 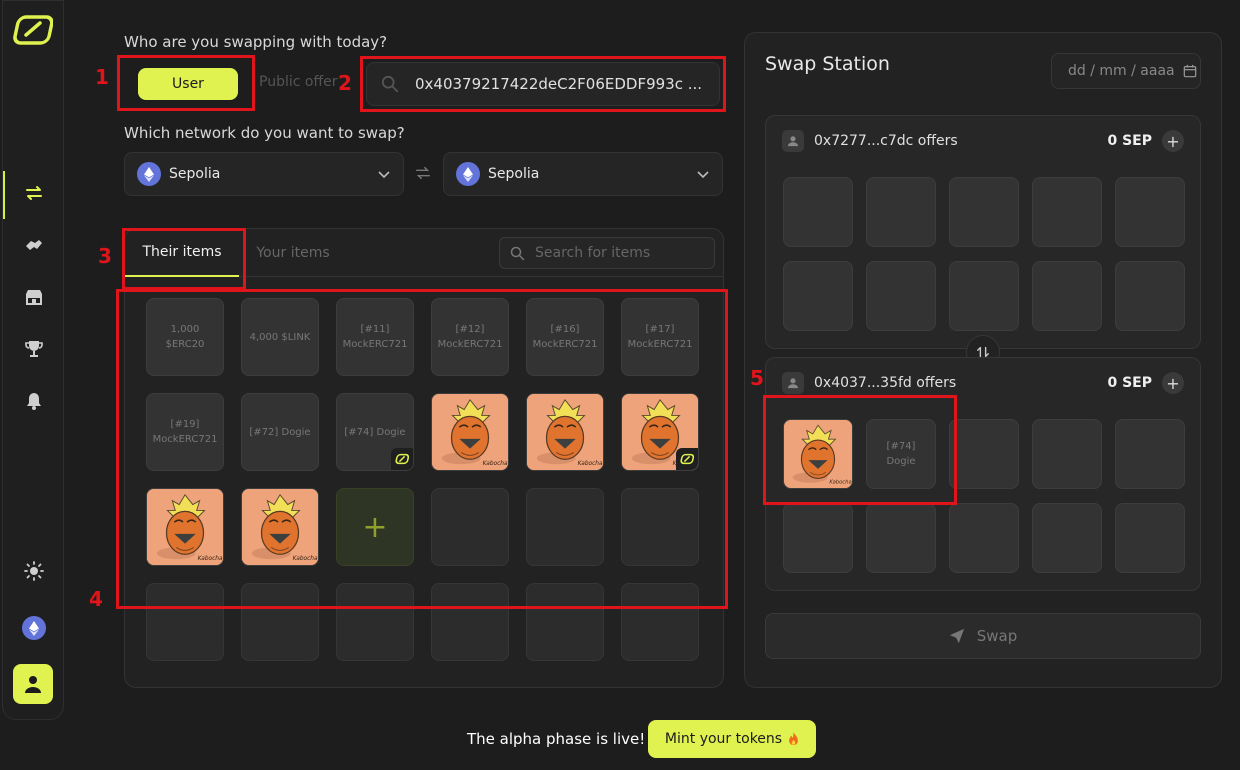 What do you see at coordinates (583, 174) in the screenshot?
I see `to-network-select: Sepolia` at bounding box center [583, 174].